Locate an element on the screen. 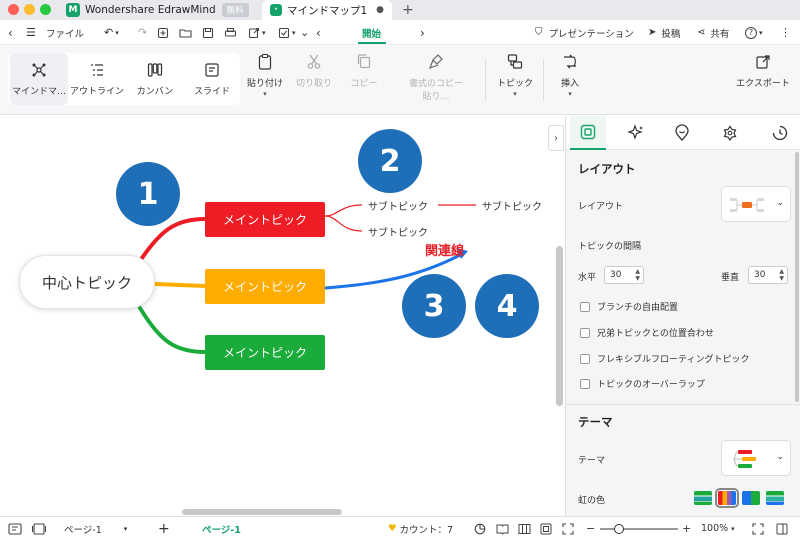 This screenshot has height=539, width=800. presentation-icon: ⛉ is located at coordinates (539, 32).